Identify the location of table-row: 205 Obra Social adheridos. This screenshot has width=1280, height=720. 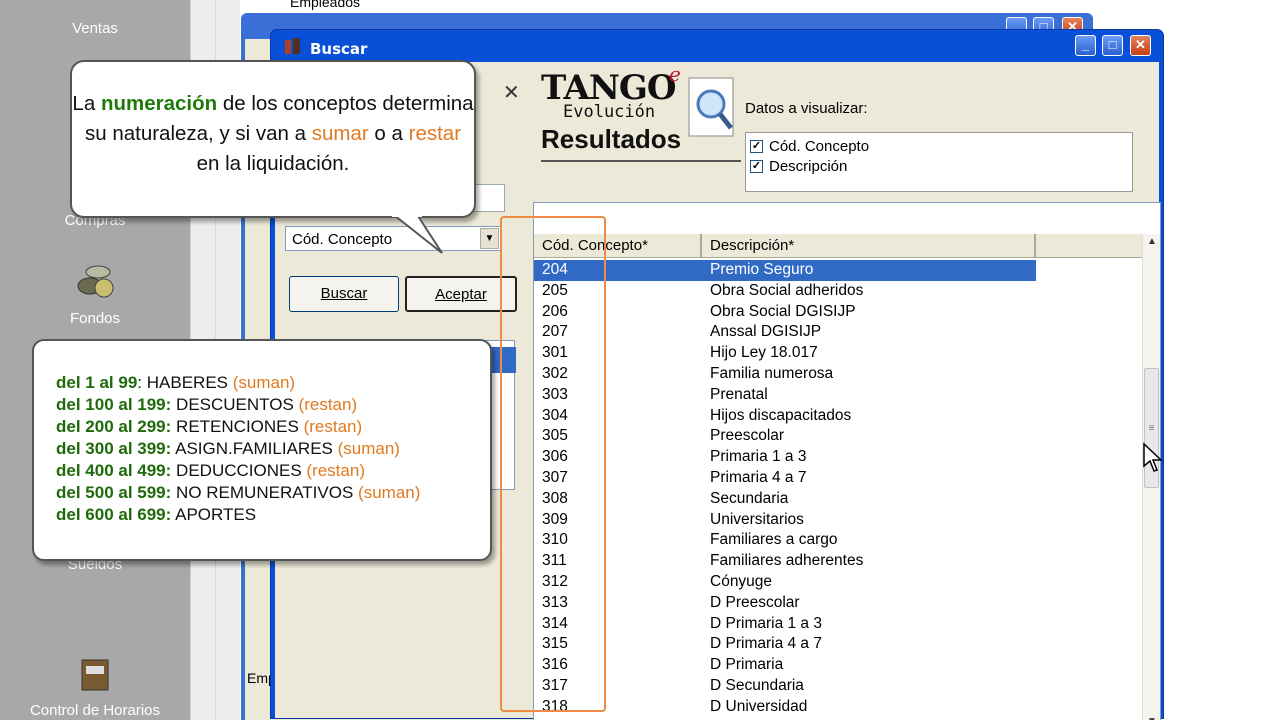
(839, 291).